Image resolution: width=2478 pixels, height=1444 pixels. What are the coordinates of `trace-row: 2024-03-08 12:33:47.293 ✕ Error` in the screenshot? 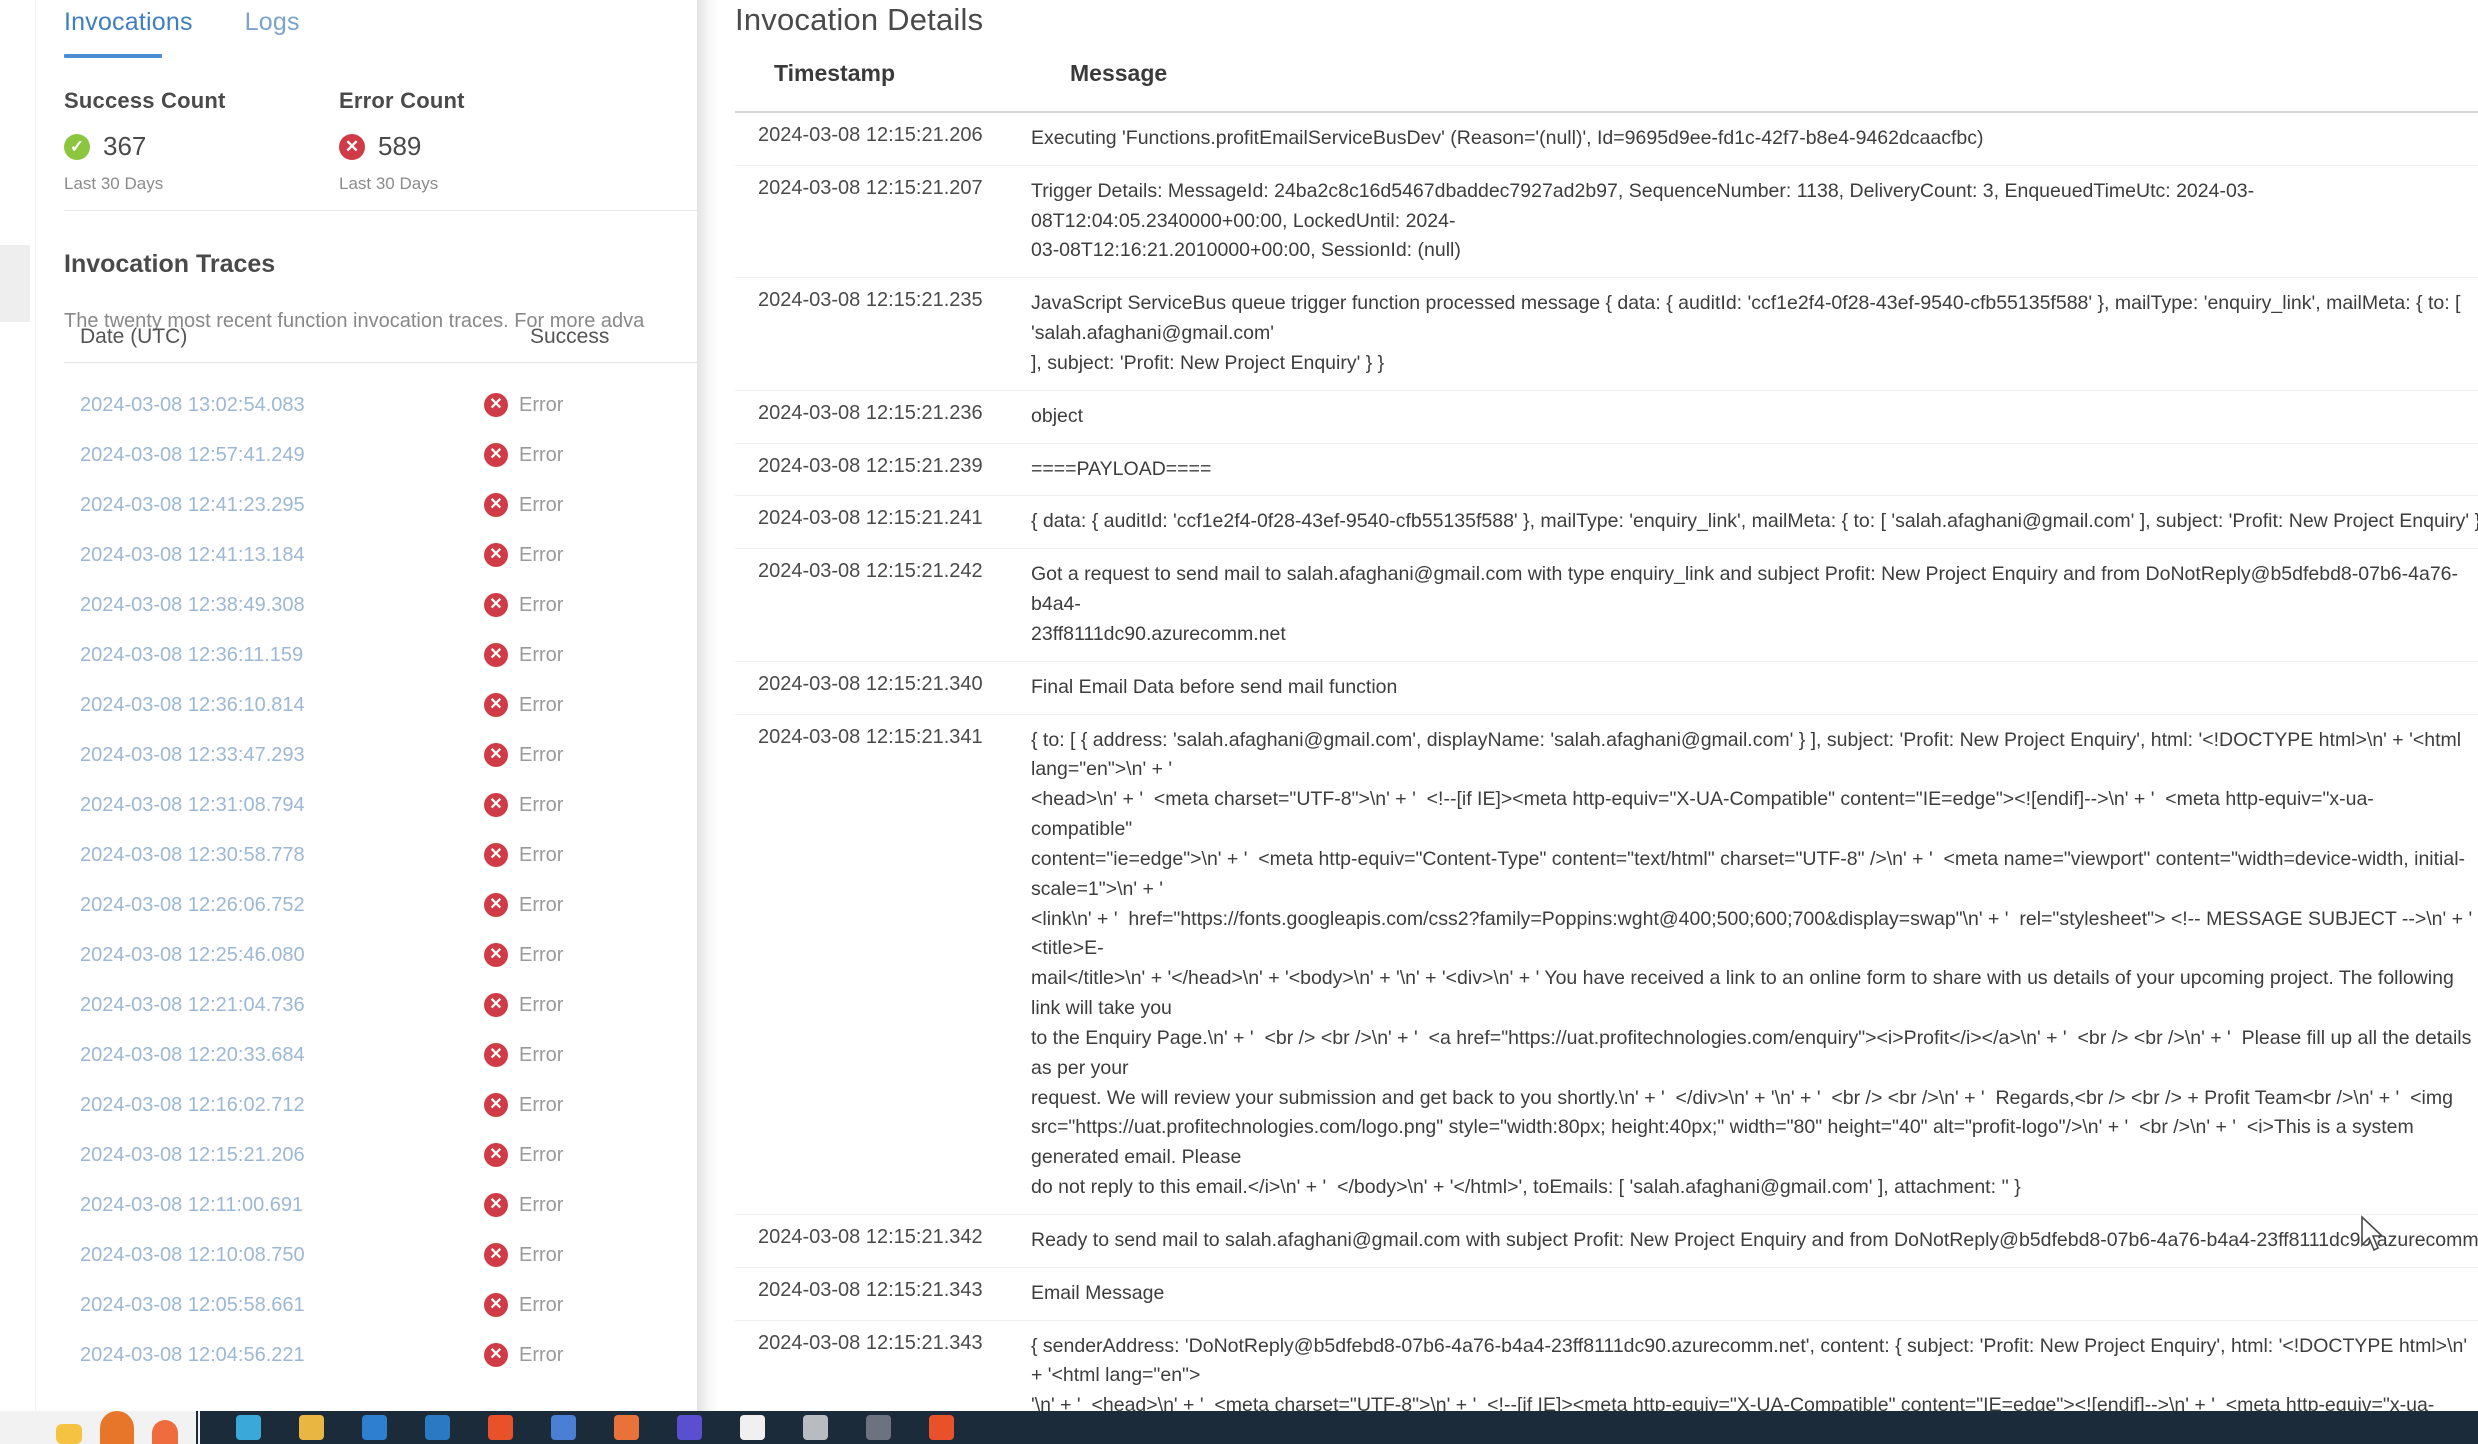 It's located at (380, 755).